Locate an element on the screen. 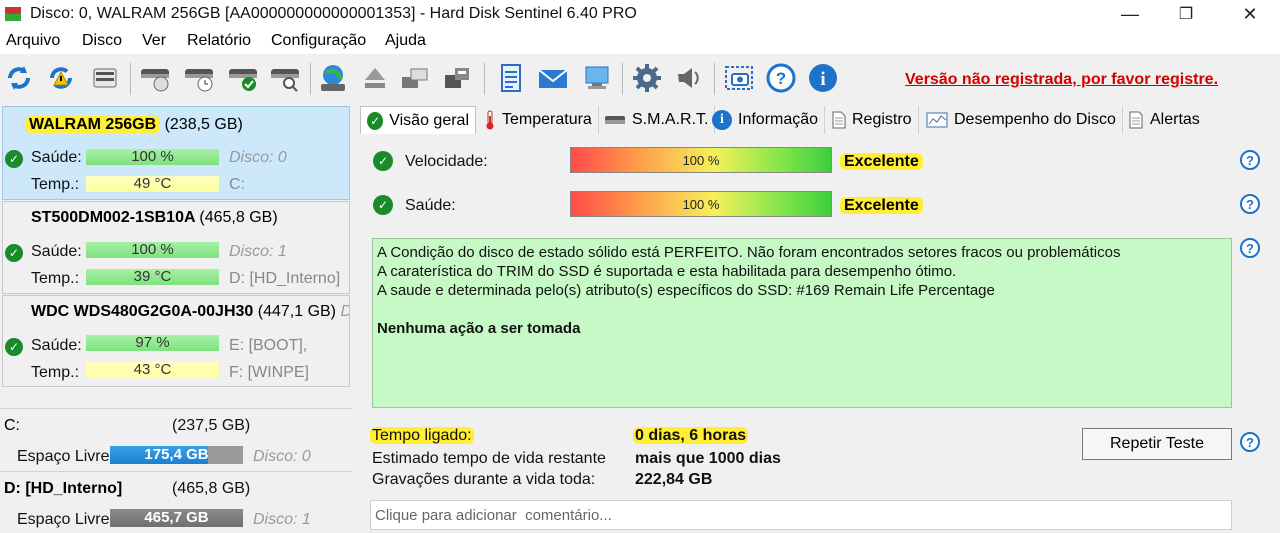  temp-meter: 43 °C is located at coordinates (152, 370).